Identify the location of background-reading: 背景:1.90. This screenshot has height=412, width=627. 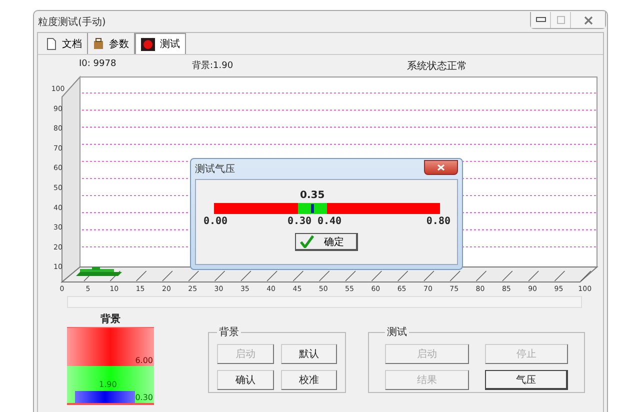
(213, 66).